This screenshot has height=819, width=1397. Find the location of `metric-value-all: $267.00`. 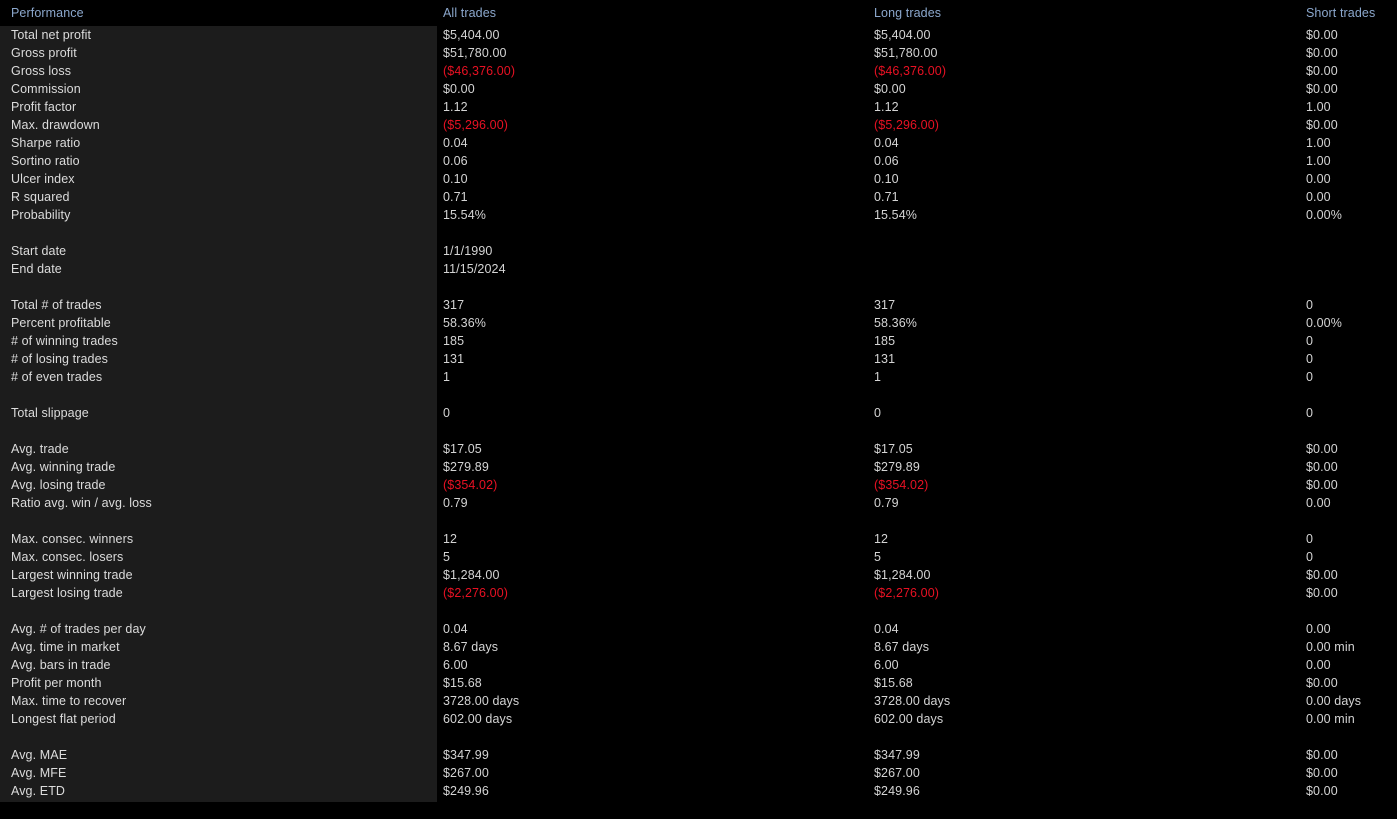

metric-value-all: $267.00 is located at coordinates (466, 773).